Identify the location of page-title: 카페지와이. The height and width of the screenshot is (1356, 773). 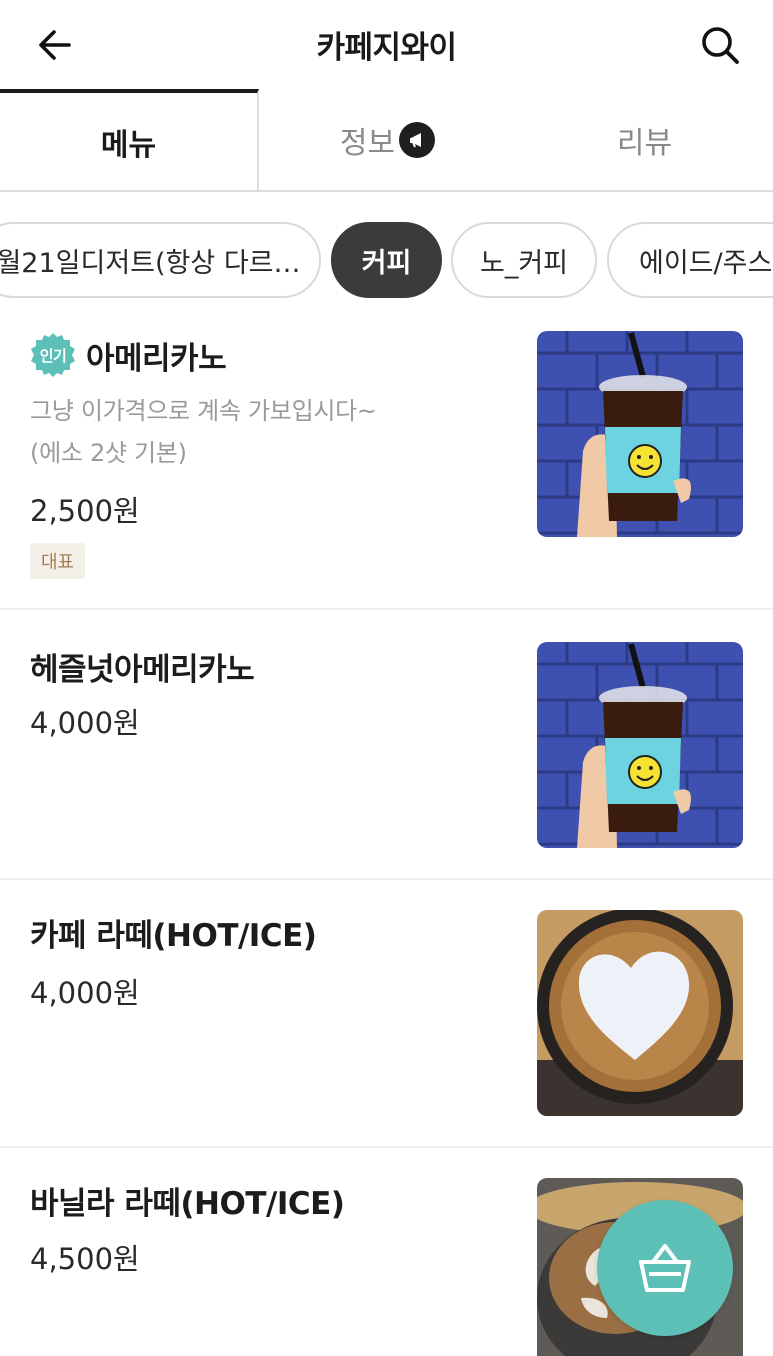
(386, 48).